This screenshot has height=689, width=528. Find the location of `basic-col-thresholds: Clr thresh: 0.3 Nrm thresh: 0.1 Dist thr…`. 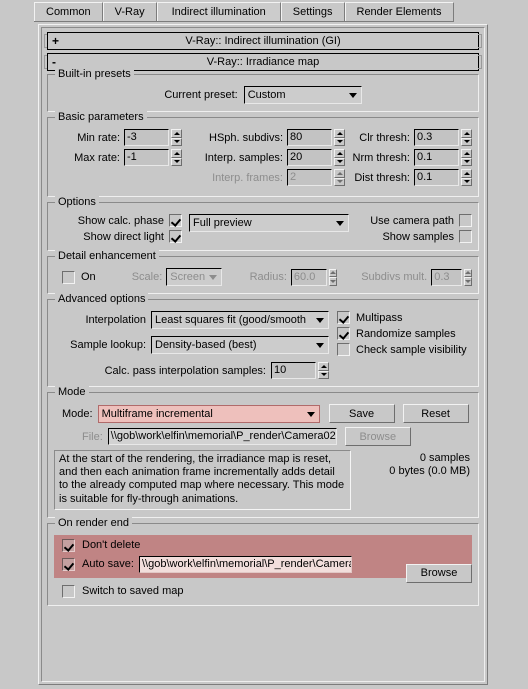

basic-col-thresholds: Clr thresh: 0.3 Nrm thresh: 0.1 Dist thr… is located at coordinates (408, 159).